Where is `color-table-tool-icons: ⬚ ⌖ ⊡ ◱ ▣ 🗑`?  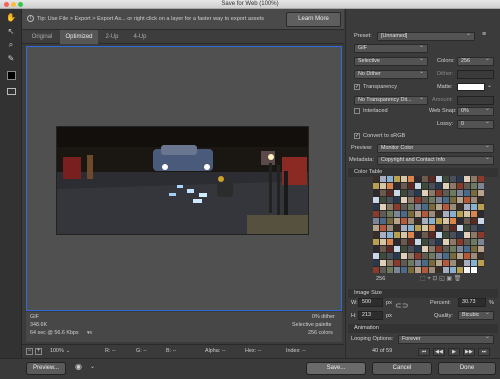
color-table-tool-icons: ⬚ ⌖ ⊡ ◱ ▣ 🗑 is located at coordinates (440, 279).